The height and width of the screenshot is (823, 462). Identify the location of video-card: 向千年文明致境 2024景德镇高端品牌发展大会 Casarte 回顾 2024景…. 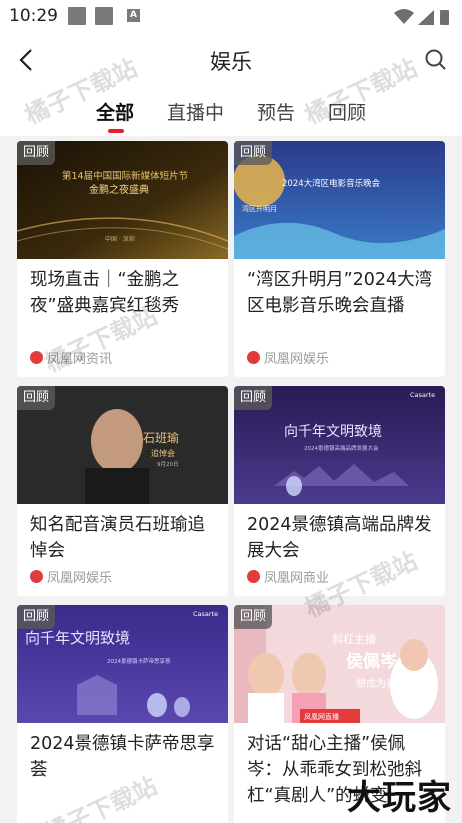
(339, 491).